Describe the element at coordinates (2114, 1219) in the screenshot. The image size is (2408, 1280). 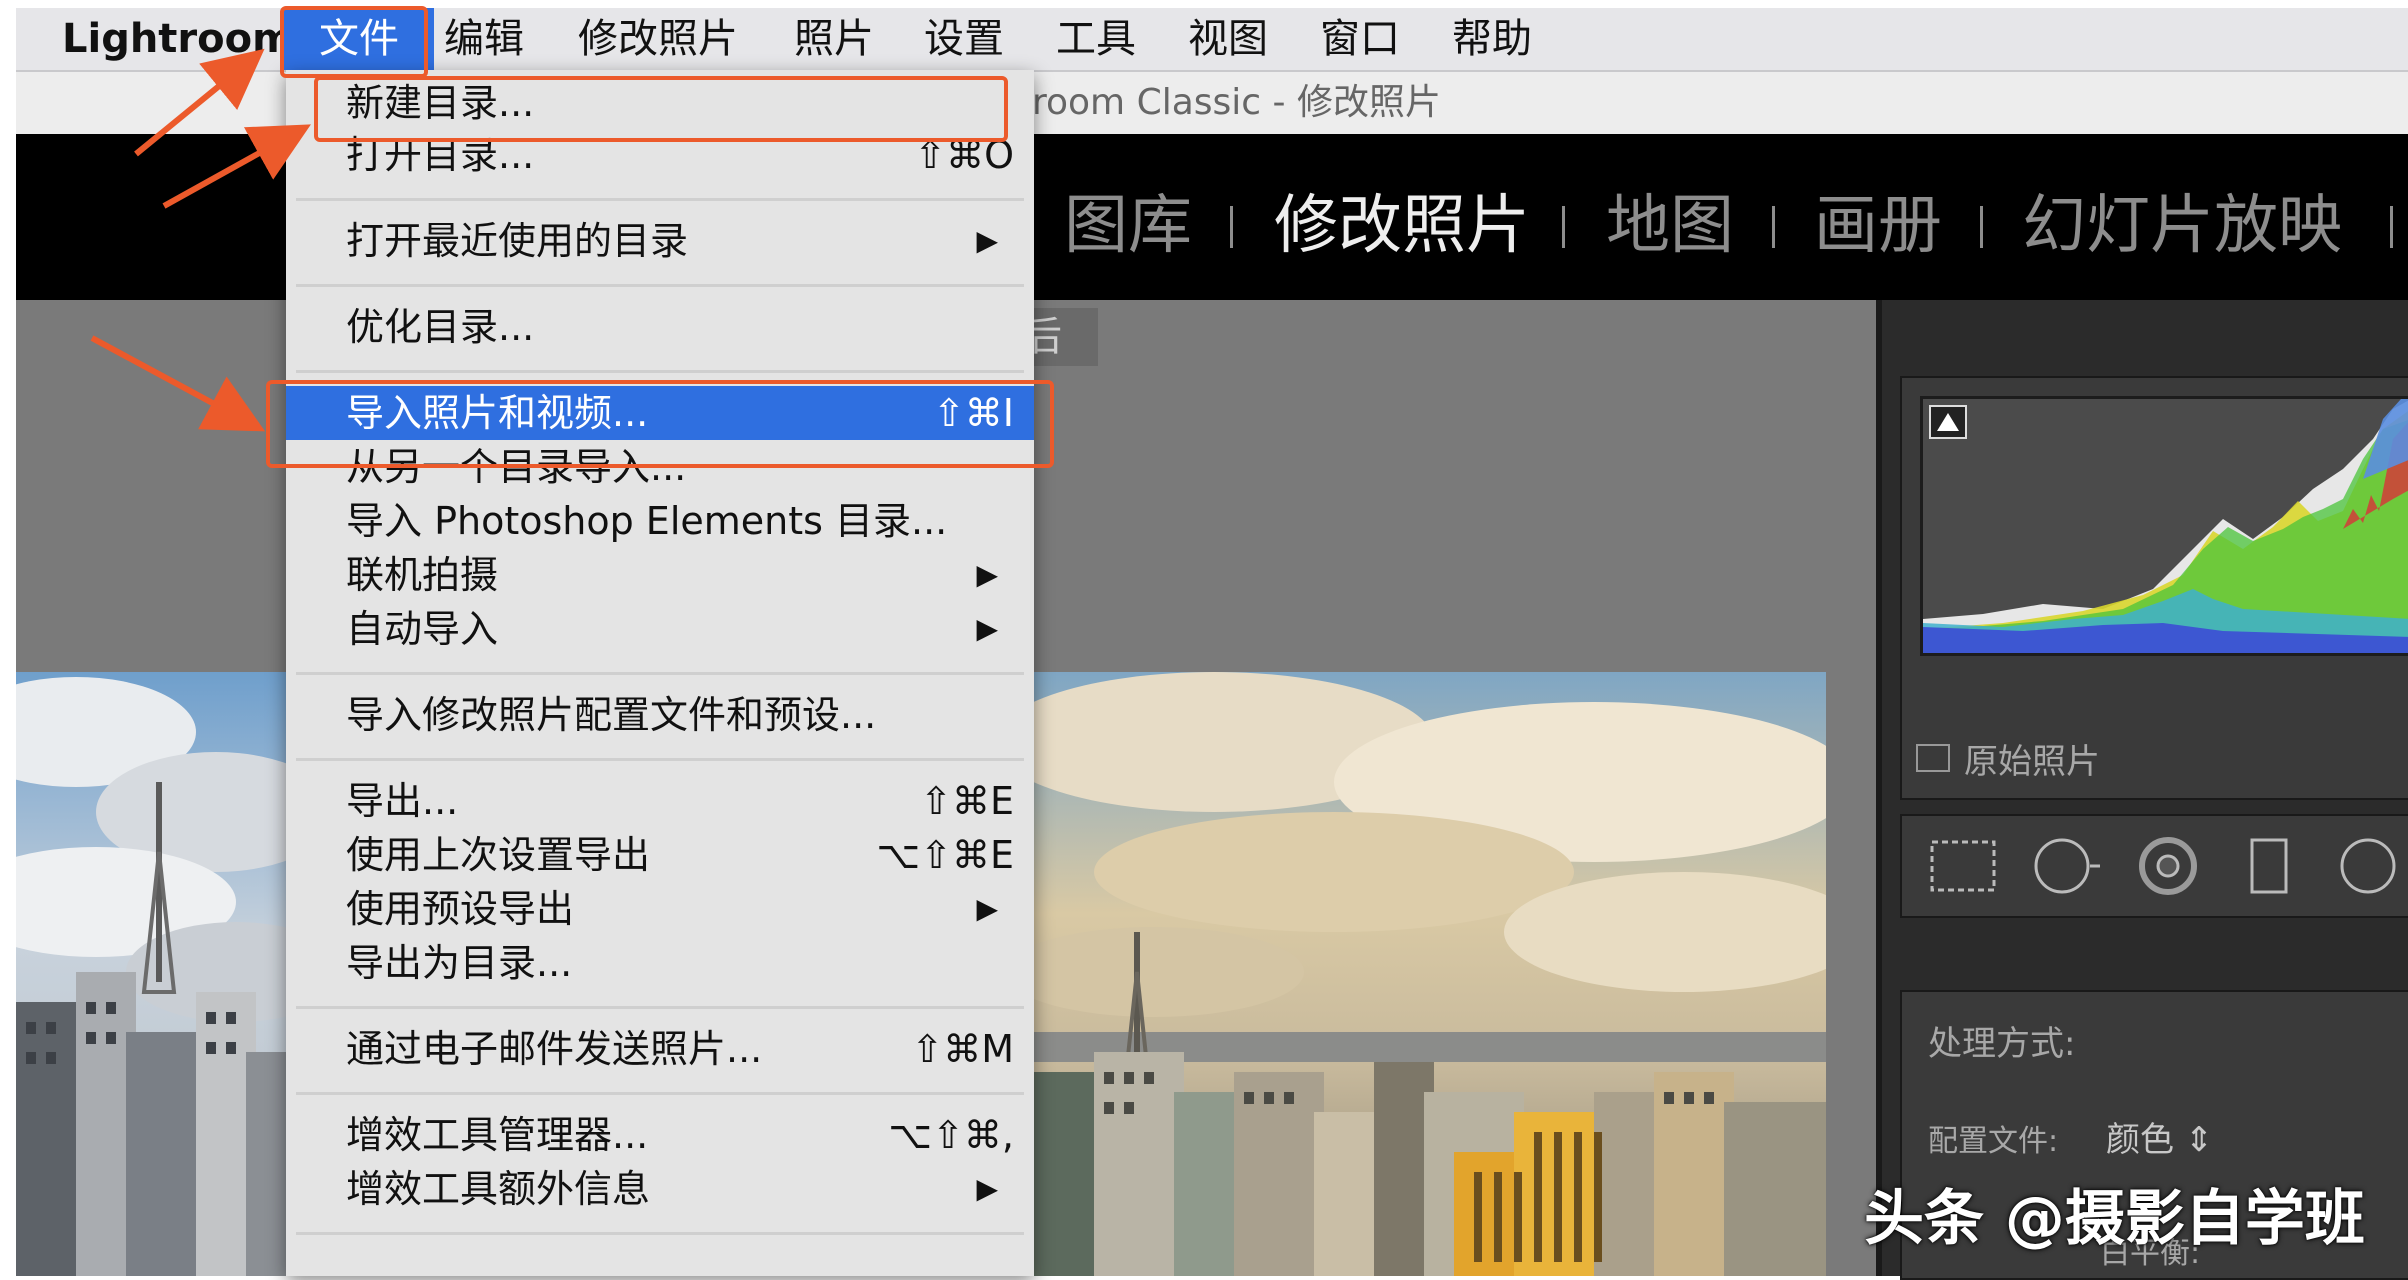
I see `watermark-text: 头条 @摄影自学班` at that location.